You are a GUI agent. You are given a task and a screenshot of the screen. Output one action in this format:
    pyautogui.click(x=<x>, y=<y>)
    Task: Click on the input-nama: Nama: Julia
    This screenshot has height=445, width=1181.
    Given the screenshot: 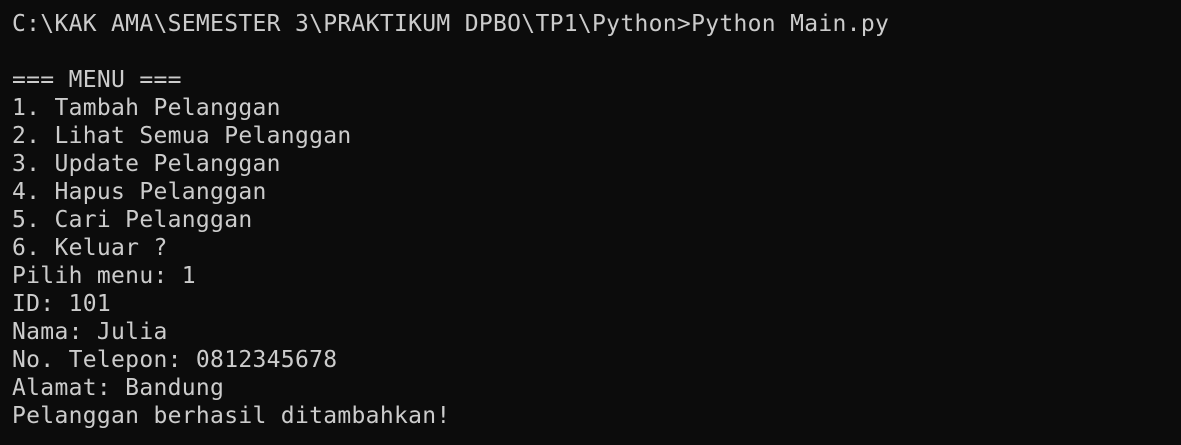 What is the action you would take?
    pyautogui.click(x=90, y=332)
    